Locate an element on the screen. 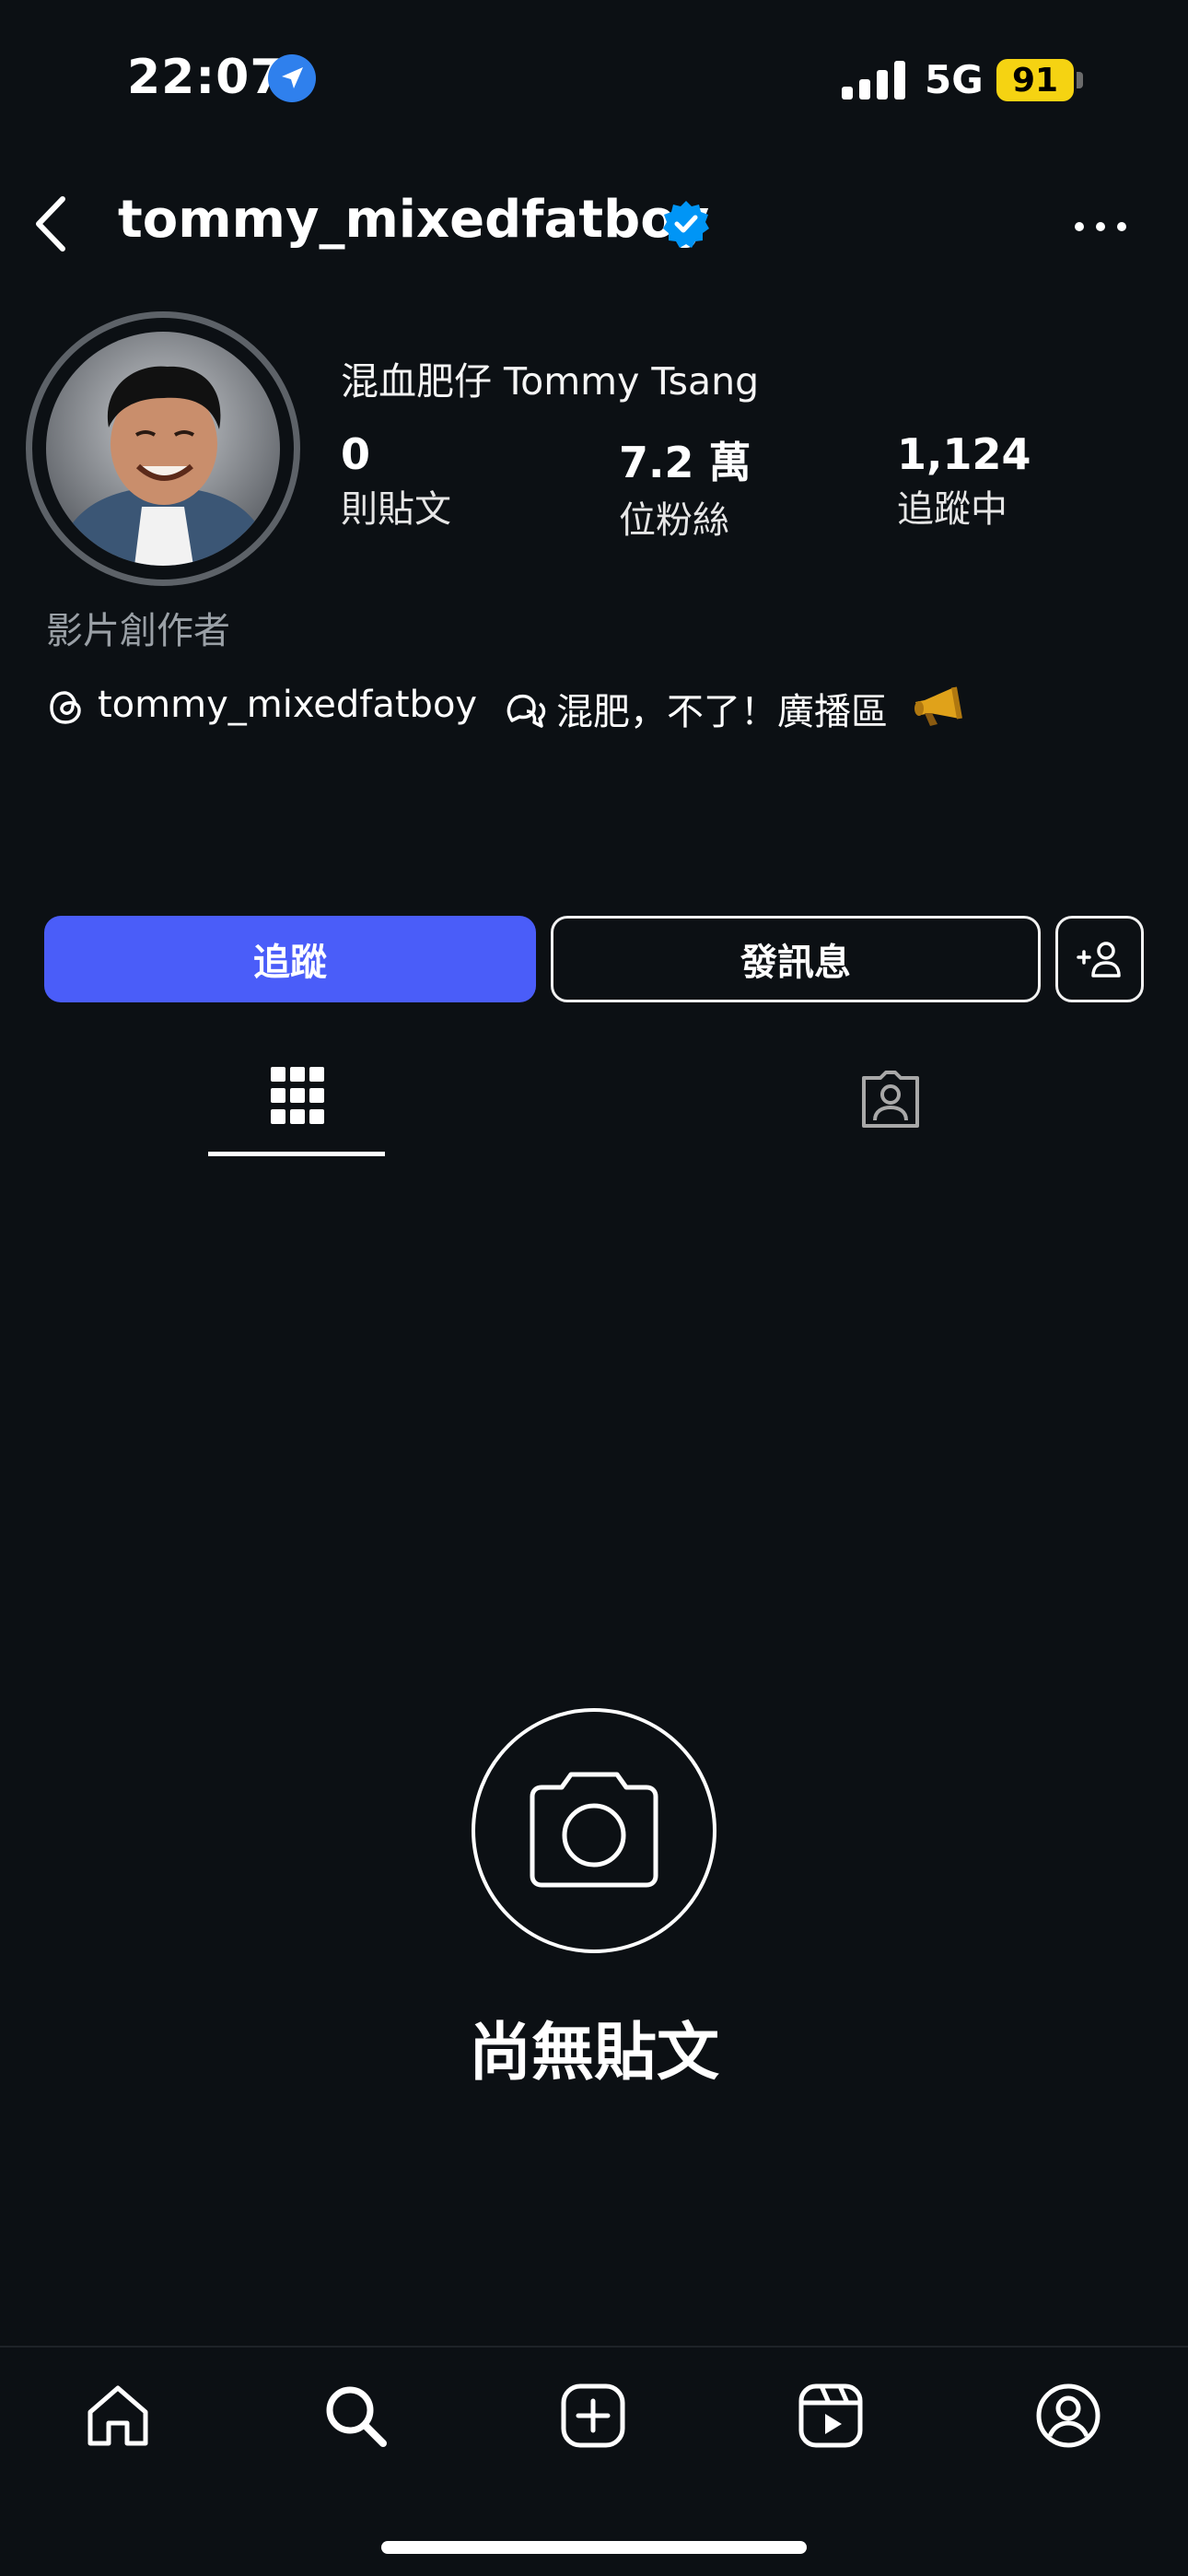 This screenshot has width=1188, height=2576. grid-icon is located at coordinates (297, 1095).